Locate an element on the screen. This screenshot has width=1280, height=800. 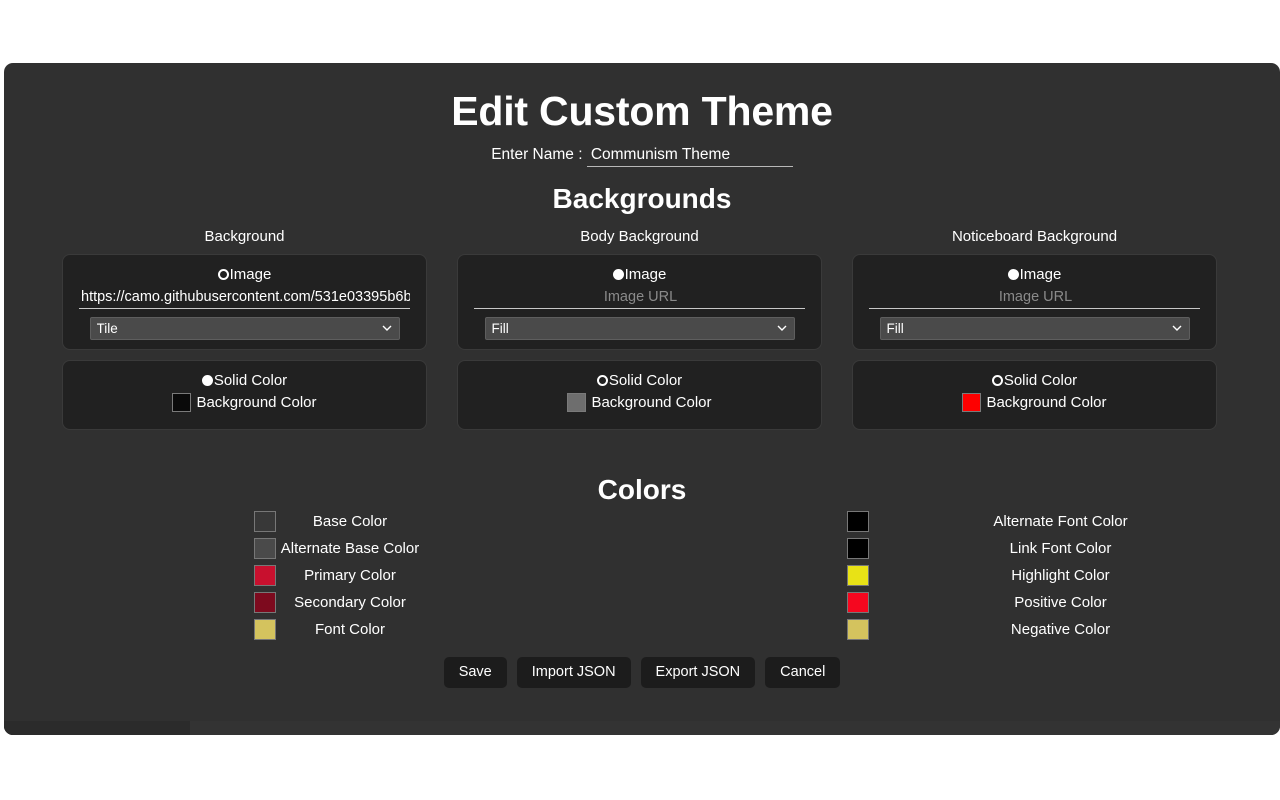
cancel-button: Cancel is located at coordinates (803, 672).